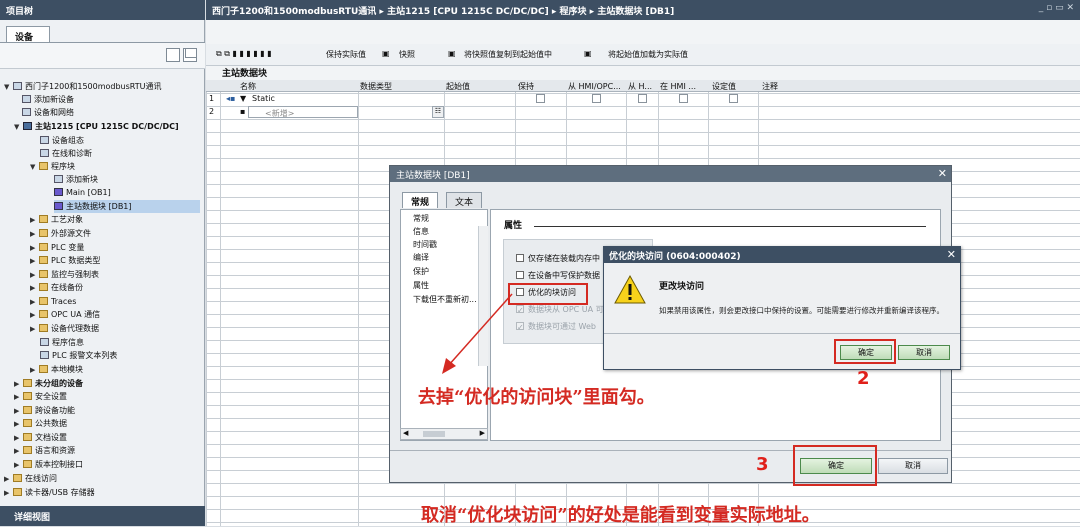  I want to click on tree-item: ▶ 设备代理数据, so click(64, 328).